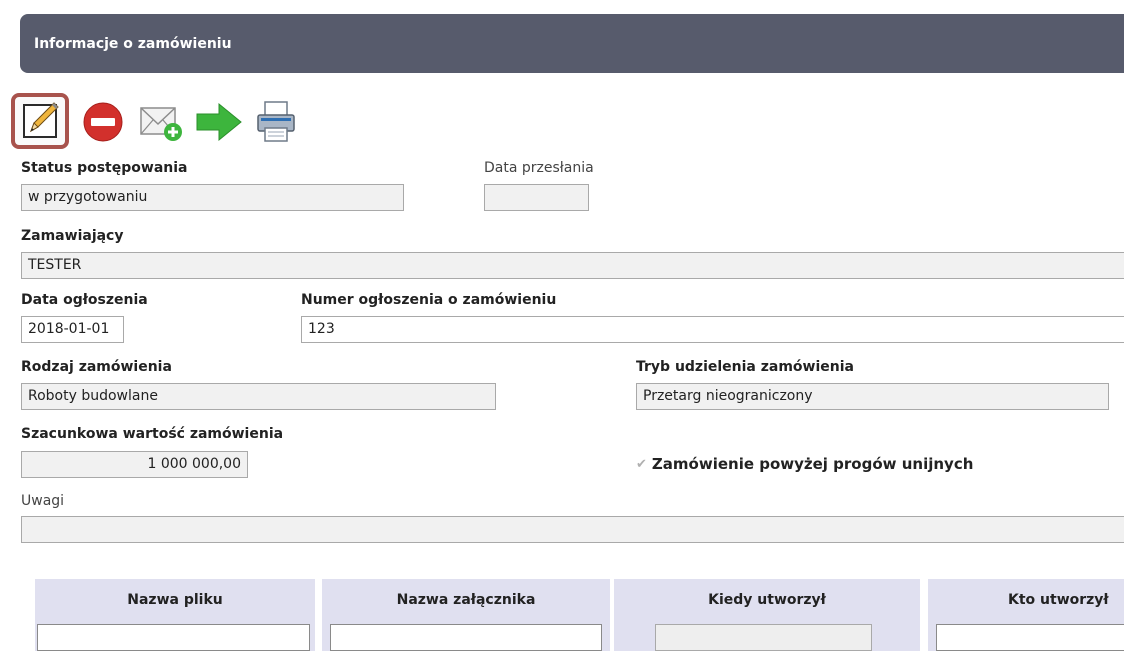  I want to click on checkmark-icon: ✔, so click(641, 464).